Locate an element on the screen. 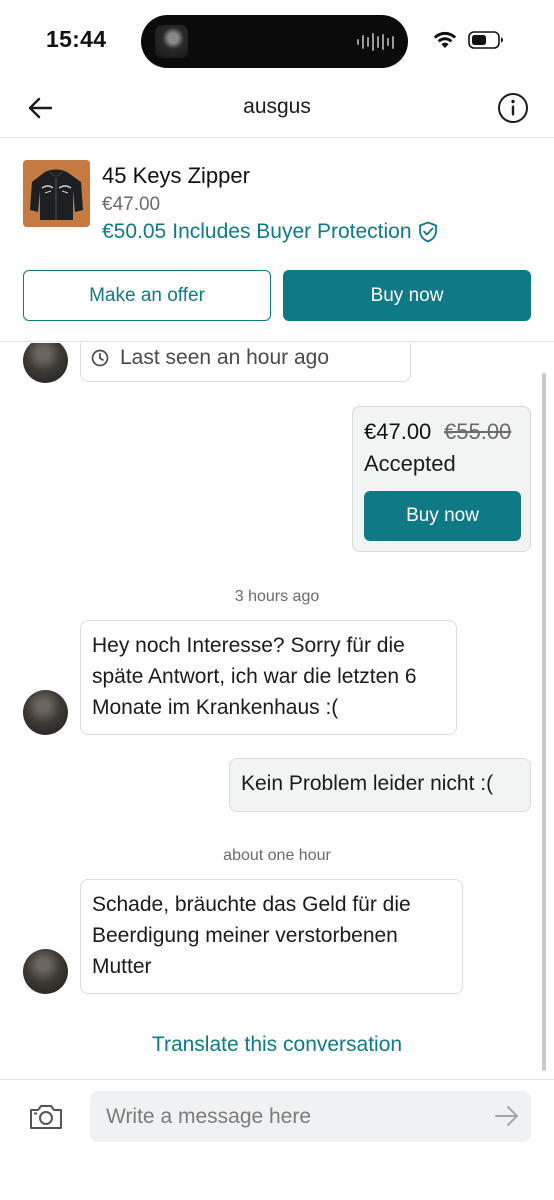 The width and height of the screenshot is (554, 1200). message-bubble-sent: Kein Problem leider nicht :( is located at coordinates (380, 785).